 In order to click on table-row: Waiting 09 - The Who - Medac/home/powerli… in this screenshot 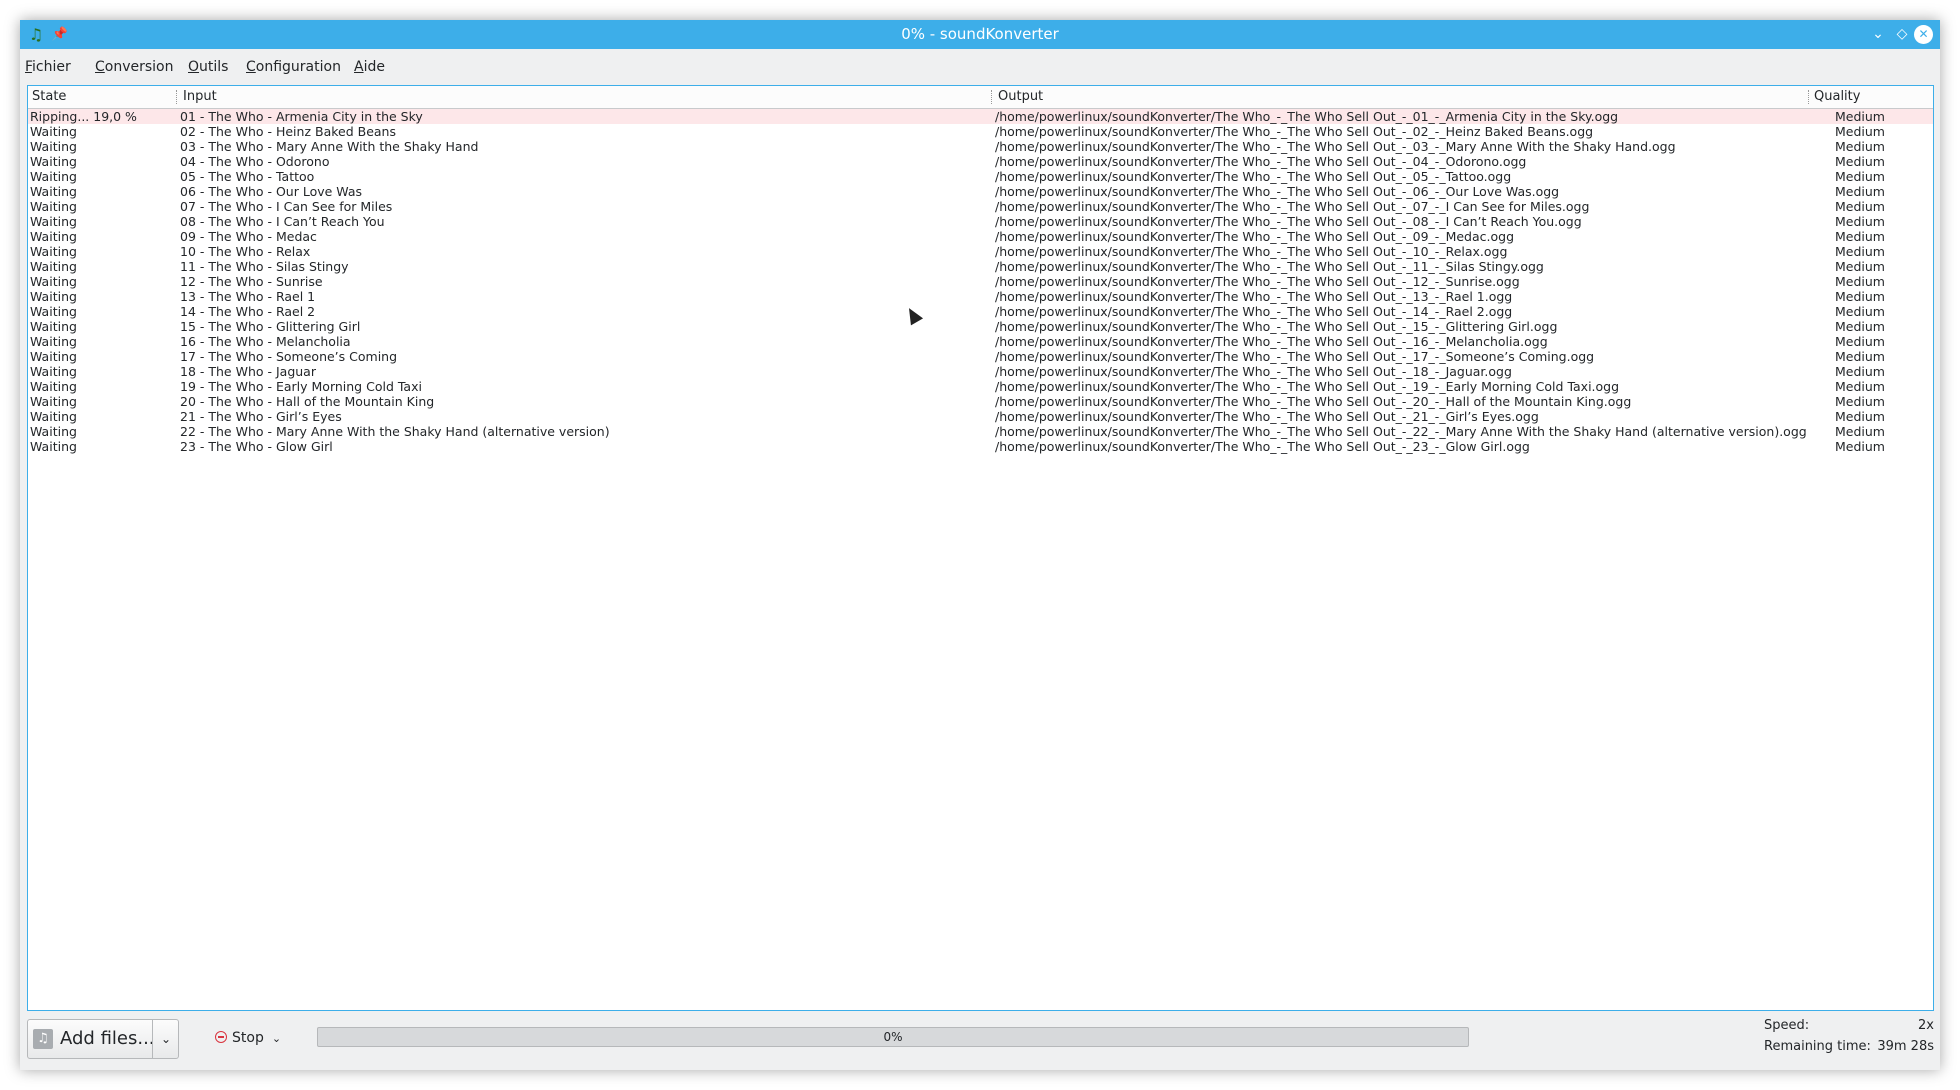, I will do `click(980, 236)`.